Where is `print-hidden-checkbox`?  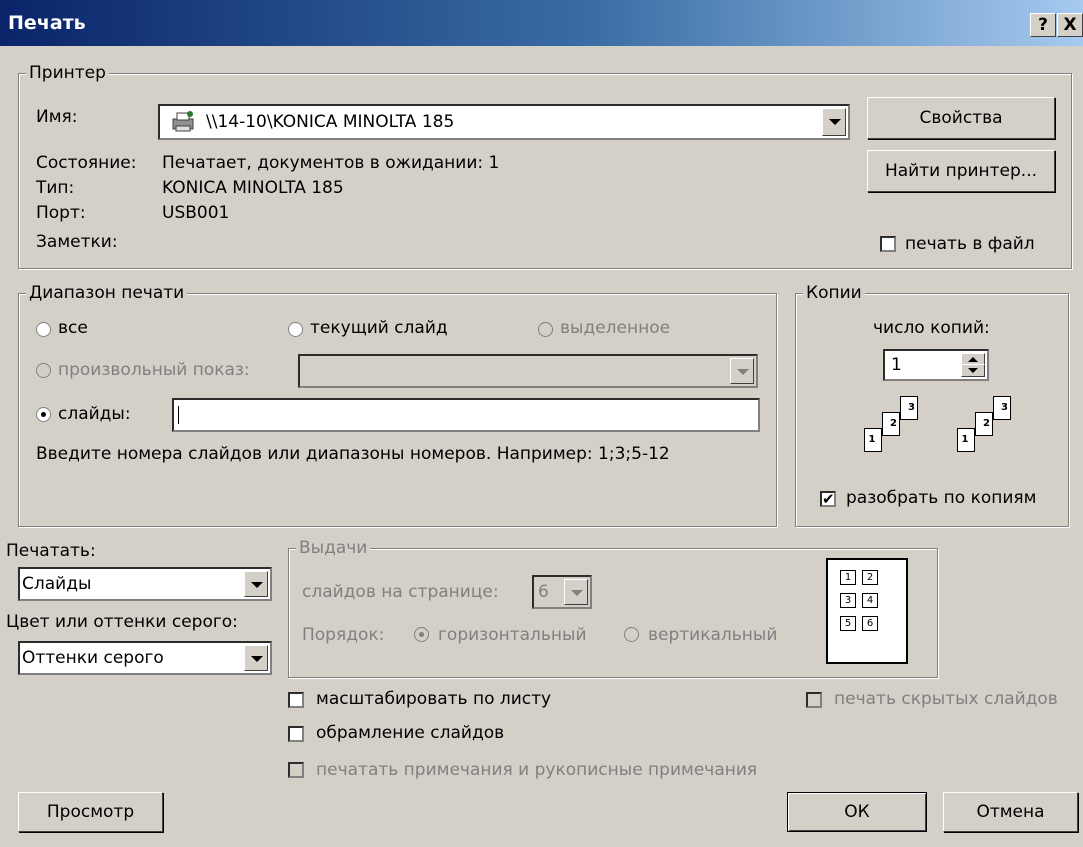 print-hidden-checkbox is located at coordinates (814, 700).